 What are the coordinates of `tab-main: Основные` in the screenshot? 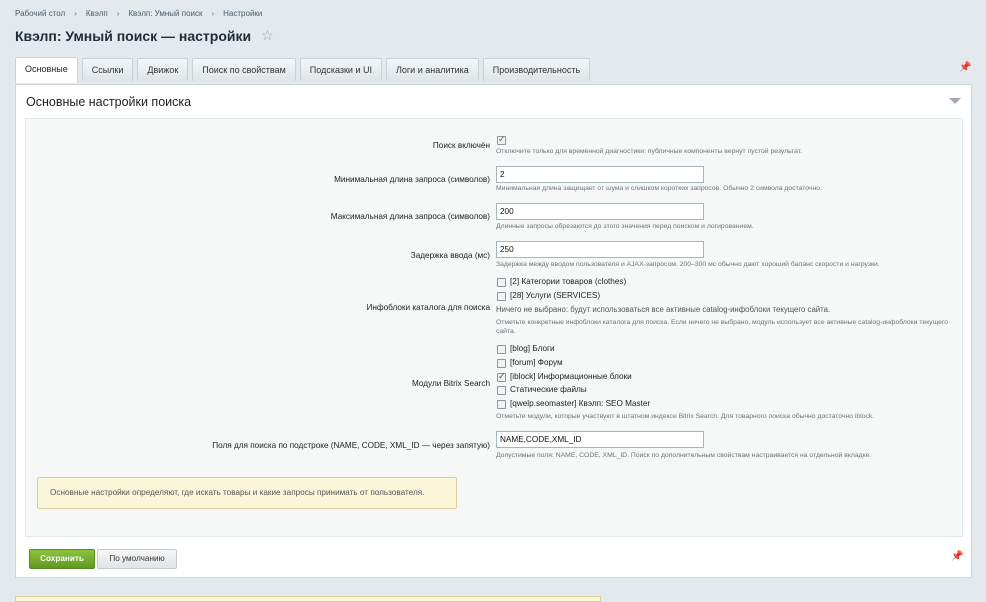 It's located at (46, 70).